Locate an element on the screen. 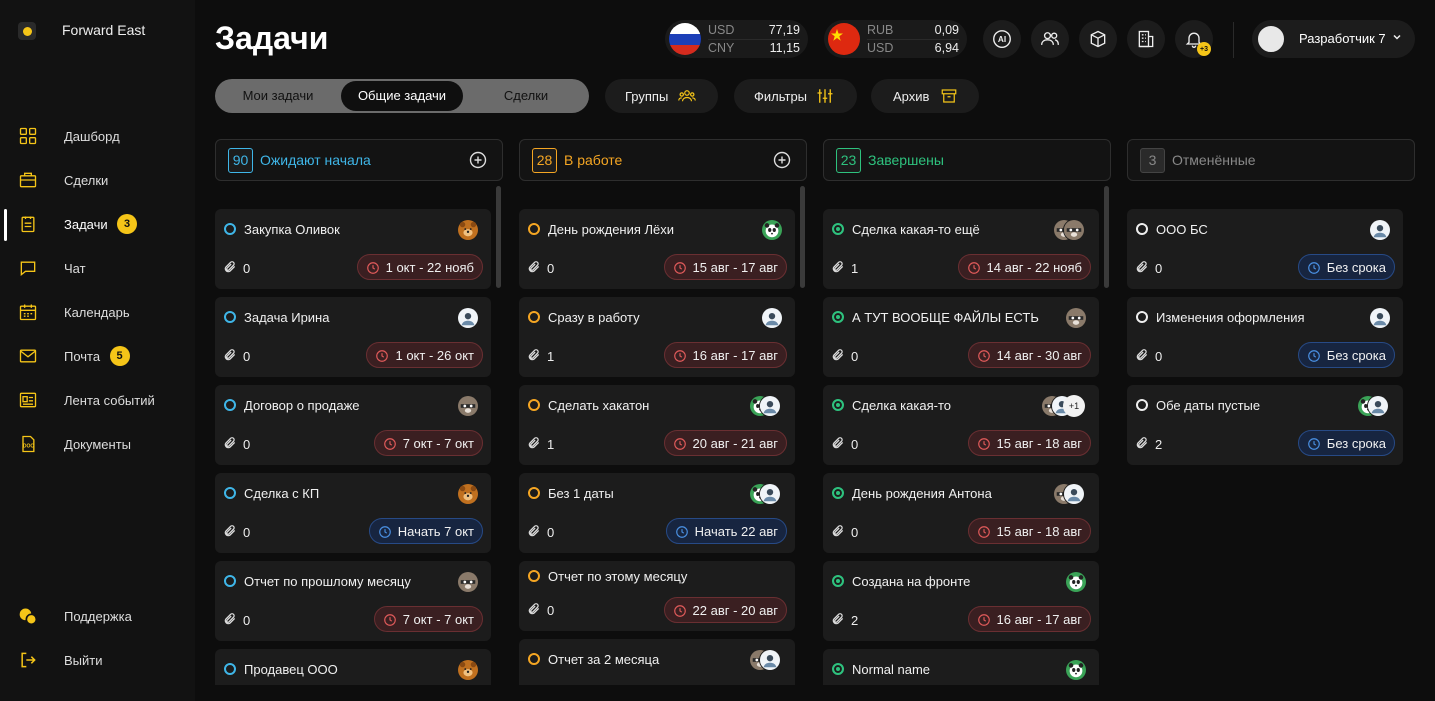  task-card: День рождения Лёхи 0 15 авг - 17 авг is located at coordinates (657, 249).